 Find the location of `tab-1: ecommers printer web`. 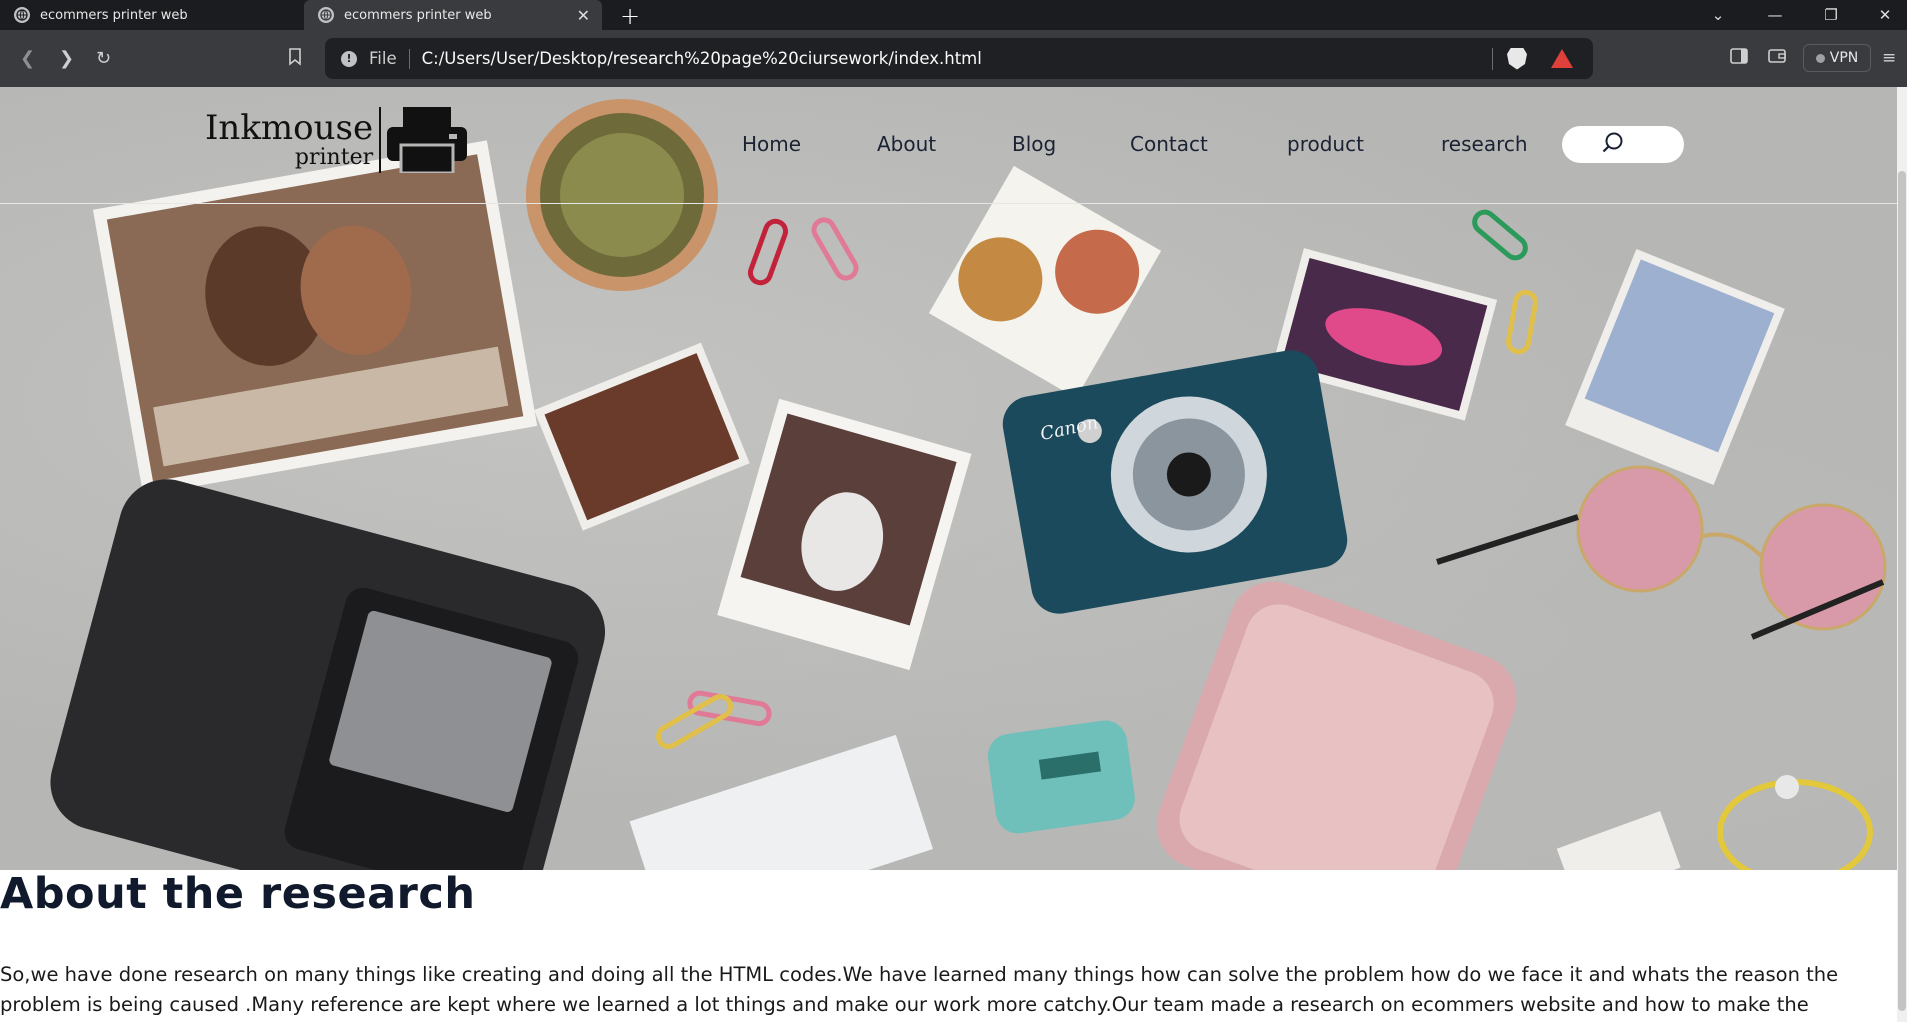

tab-1: ecommers printer web is located at coordinates (151, 15).